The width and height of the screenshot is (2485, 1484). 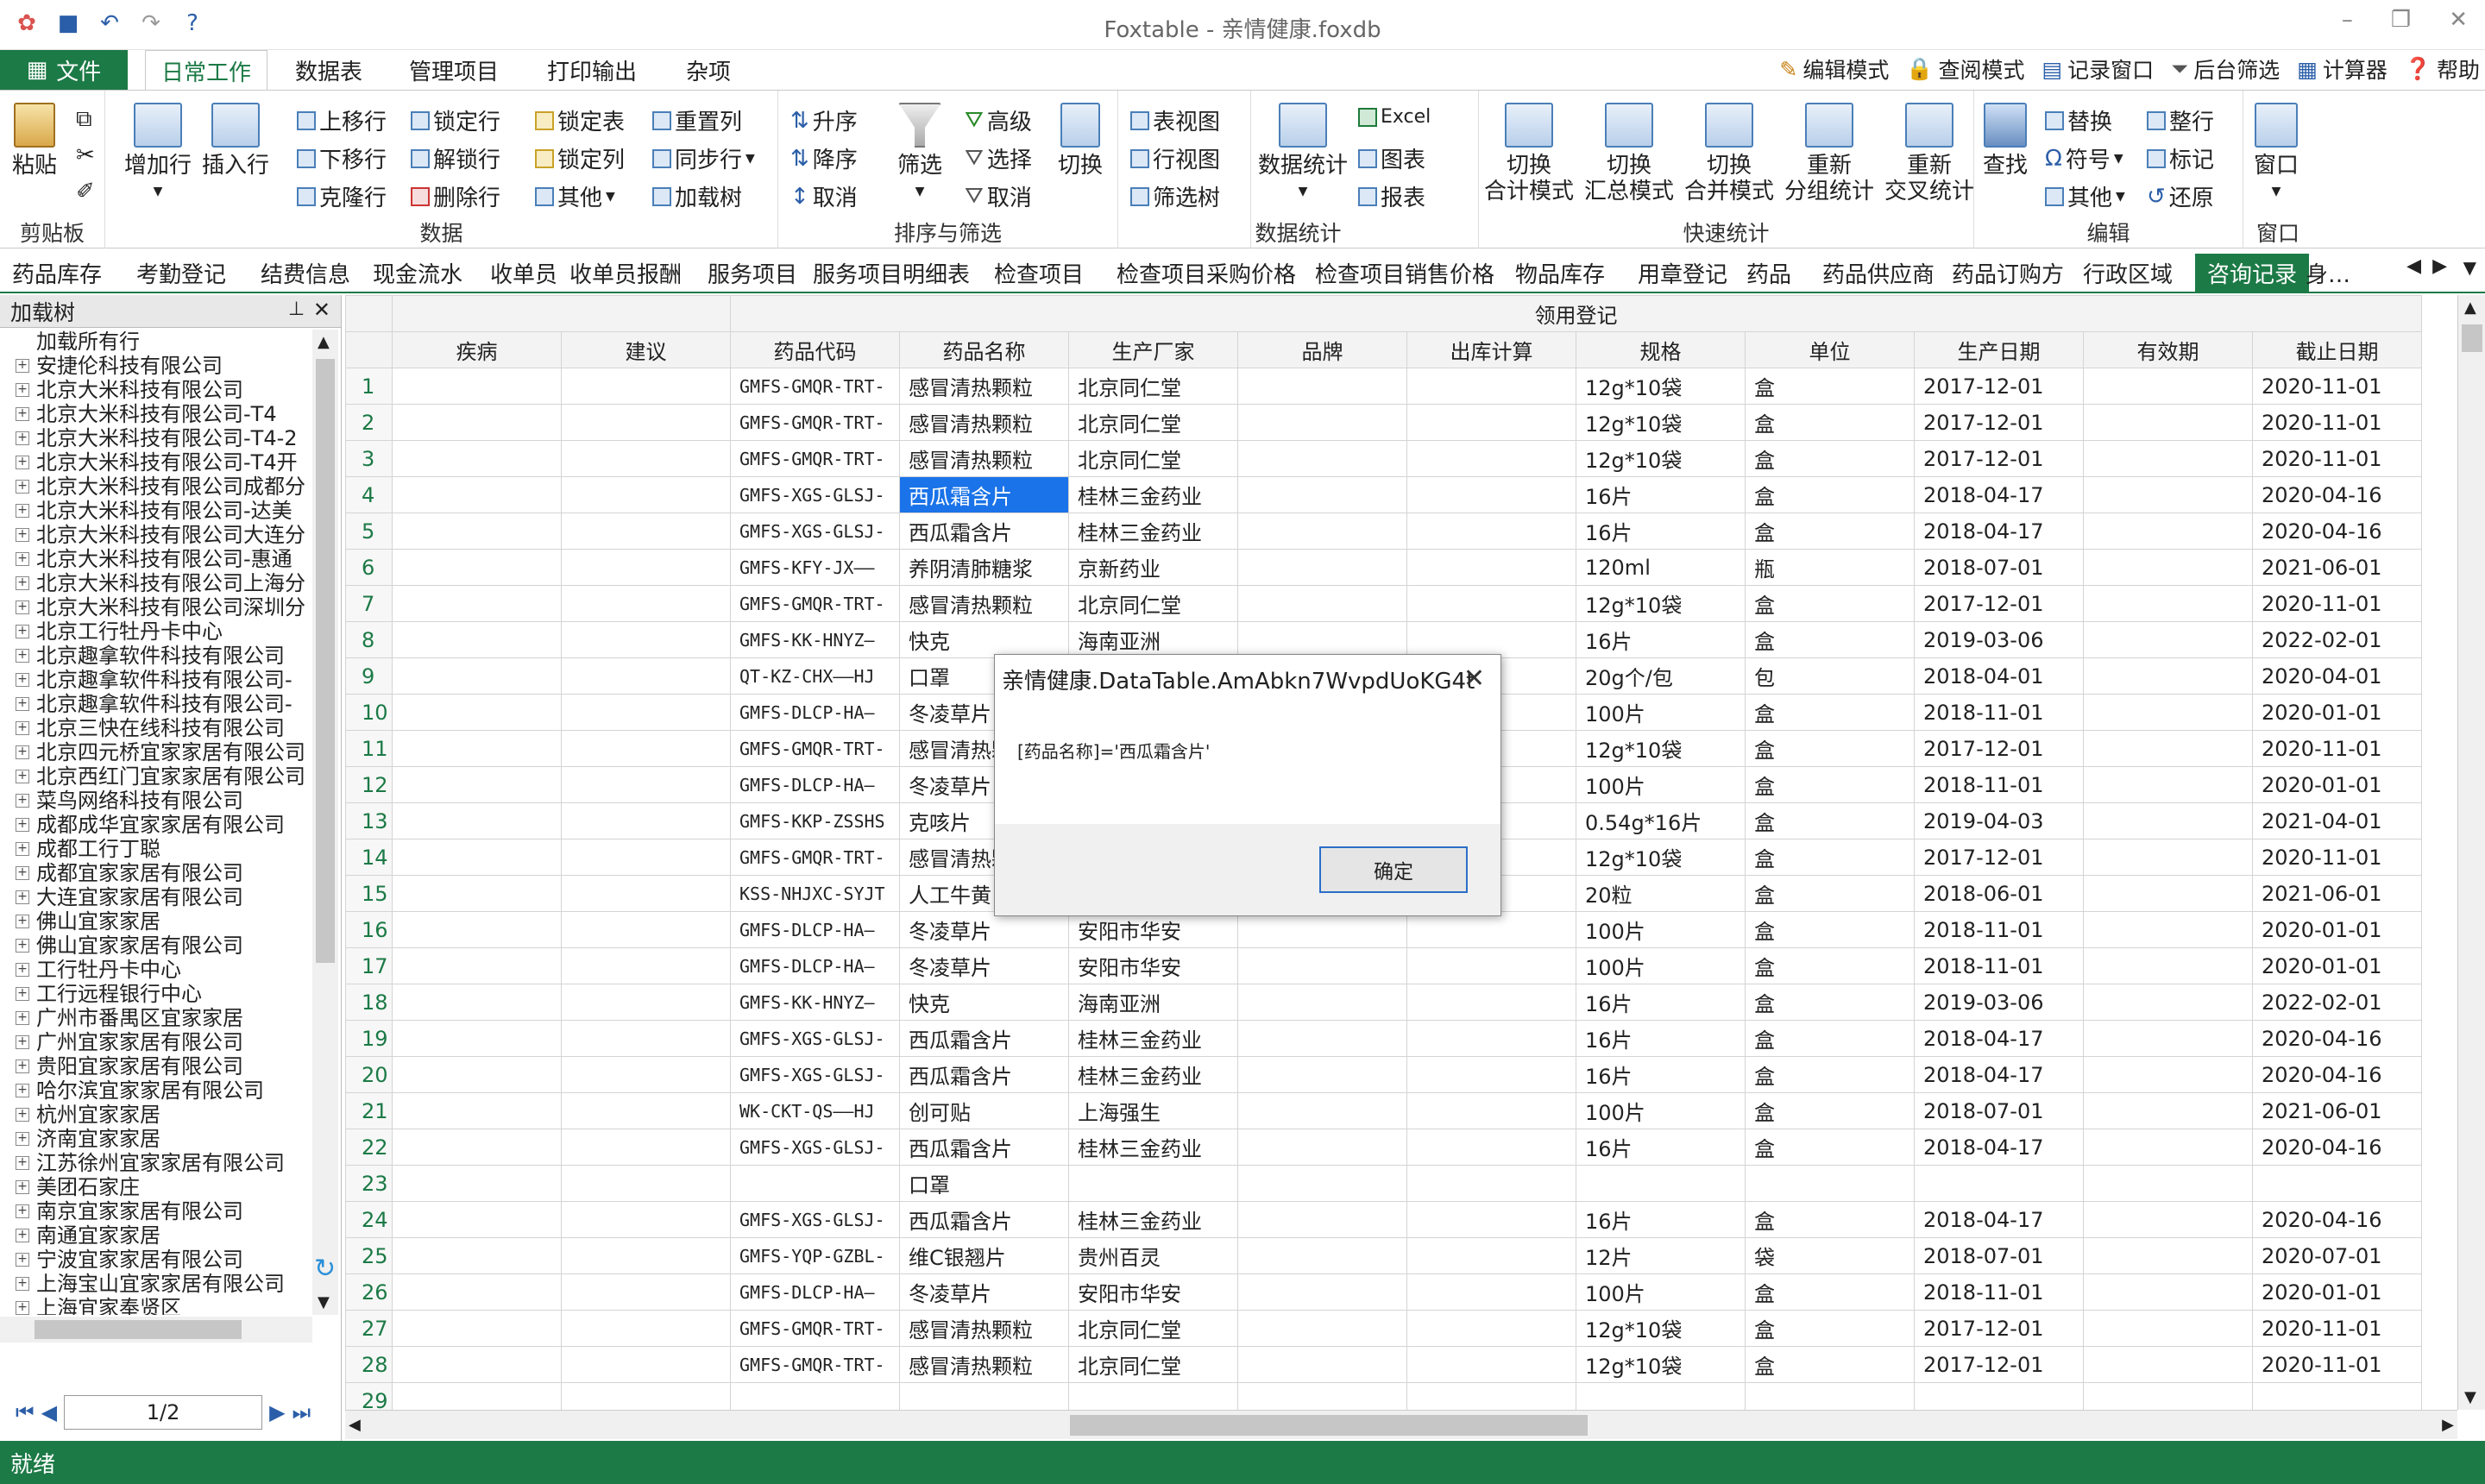 What do you see at coordinates (815, 820) in the screenshot?
I see `table-cell: GMFS-KKP-ZSSHS` at bounding box center [815, 820].